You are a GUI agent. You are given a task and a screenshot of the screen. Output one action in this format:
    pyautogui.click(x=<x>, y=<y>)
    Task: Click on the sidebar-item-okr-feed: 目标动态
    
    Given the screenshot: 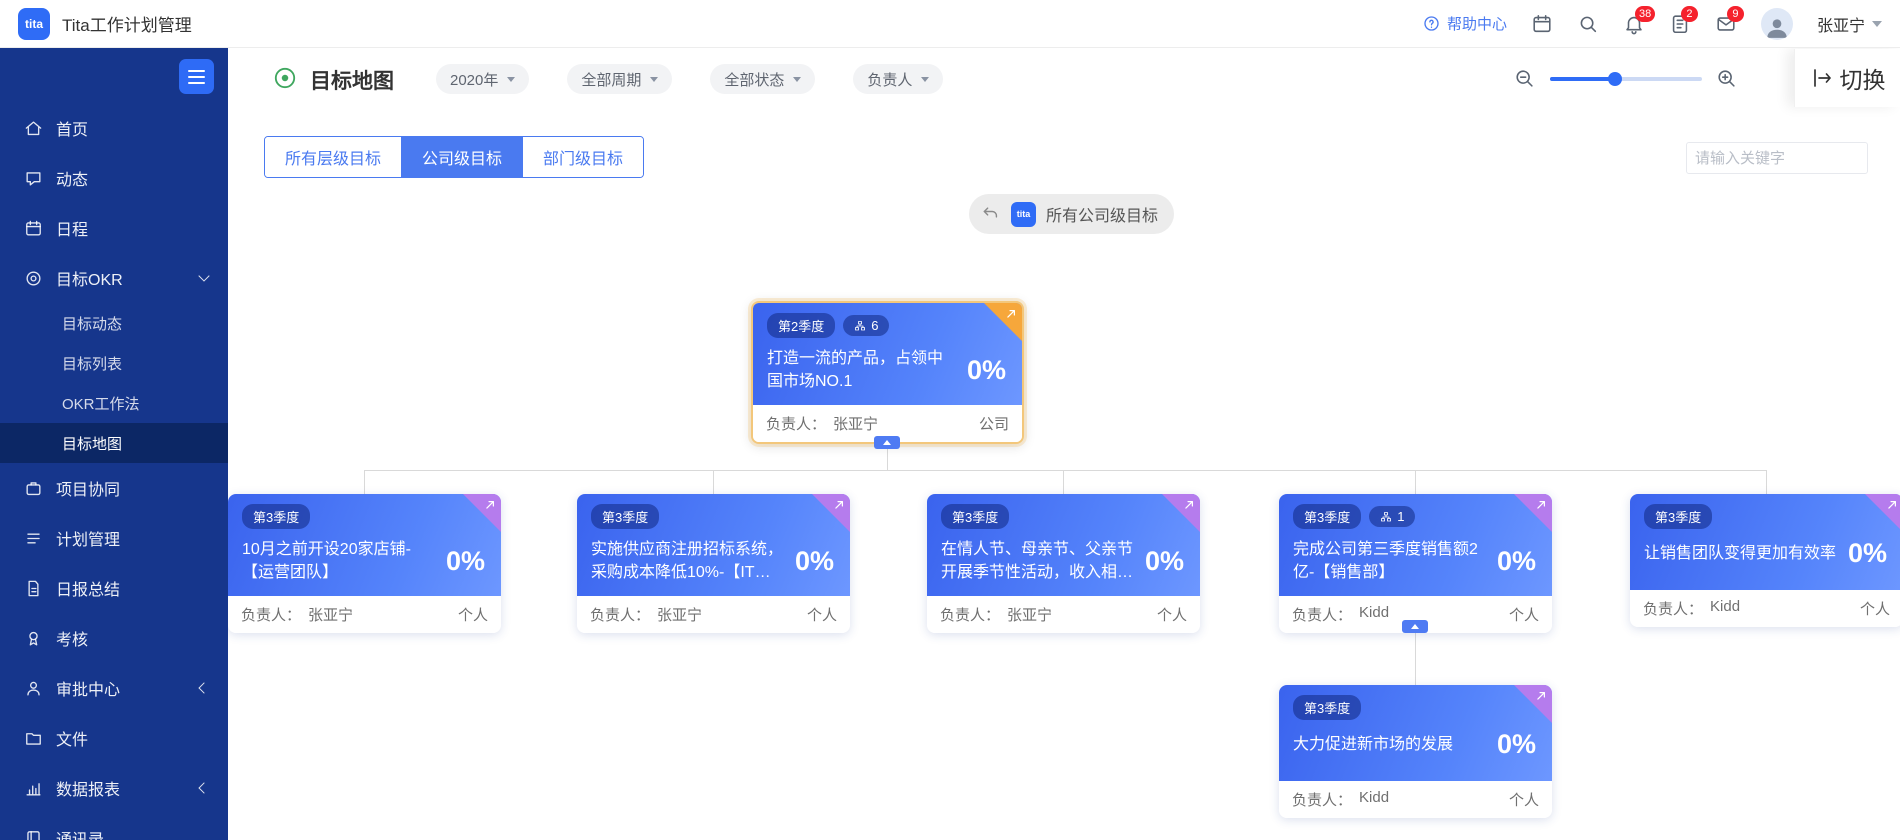 What is the action you would take?
    pyautogui.click(x=114, y=323)
    